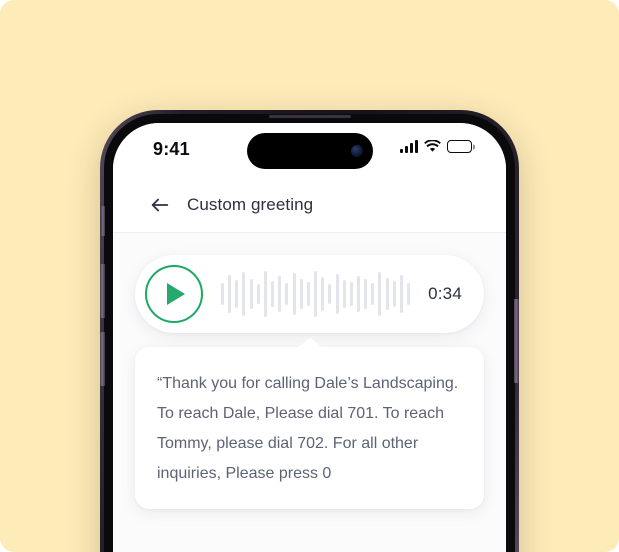  What do you see at coordinates (432, 146) in the screenshot?
I see `wifi-icon` at bounding box center [432, 146].